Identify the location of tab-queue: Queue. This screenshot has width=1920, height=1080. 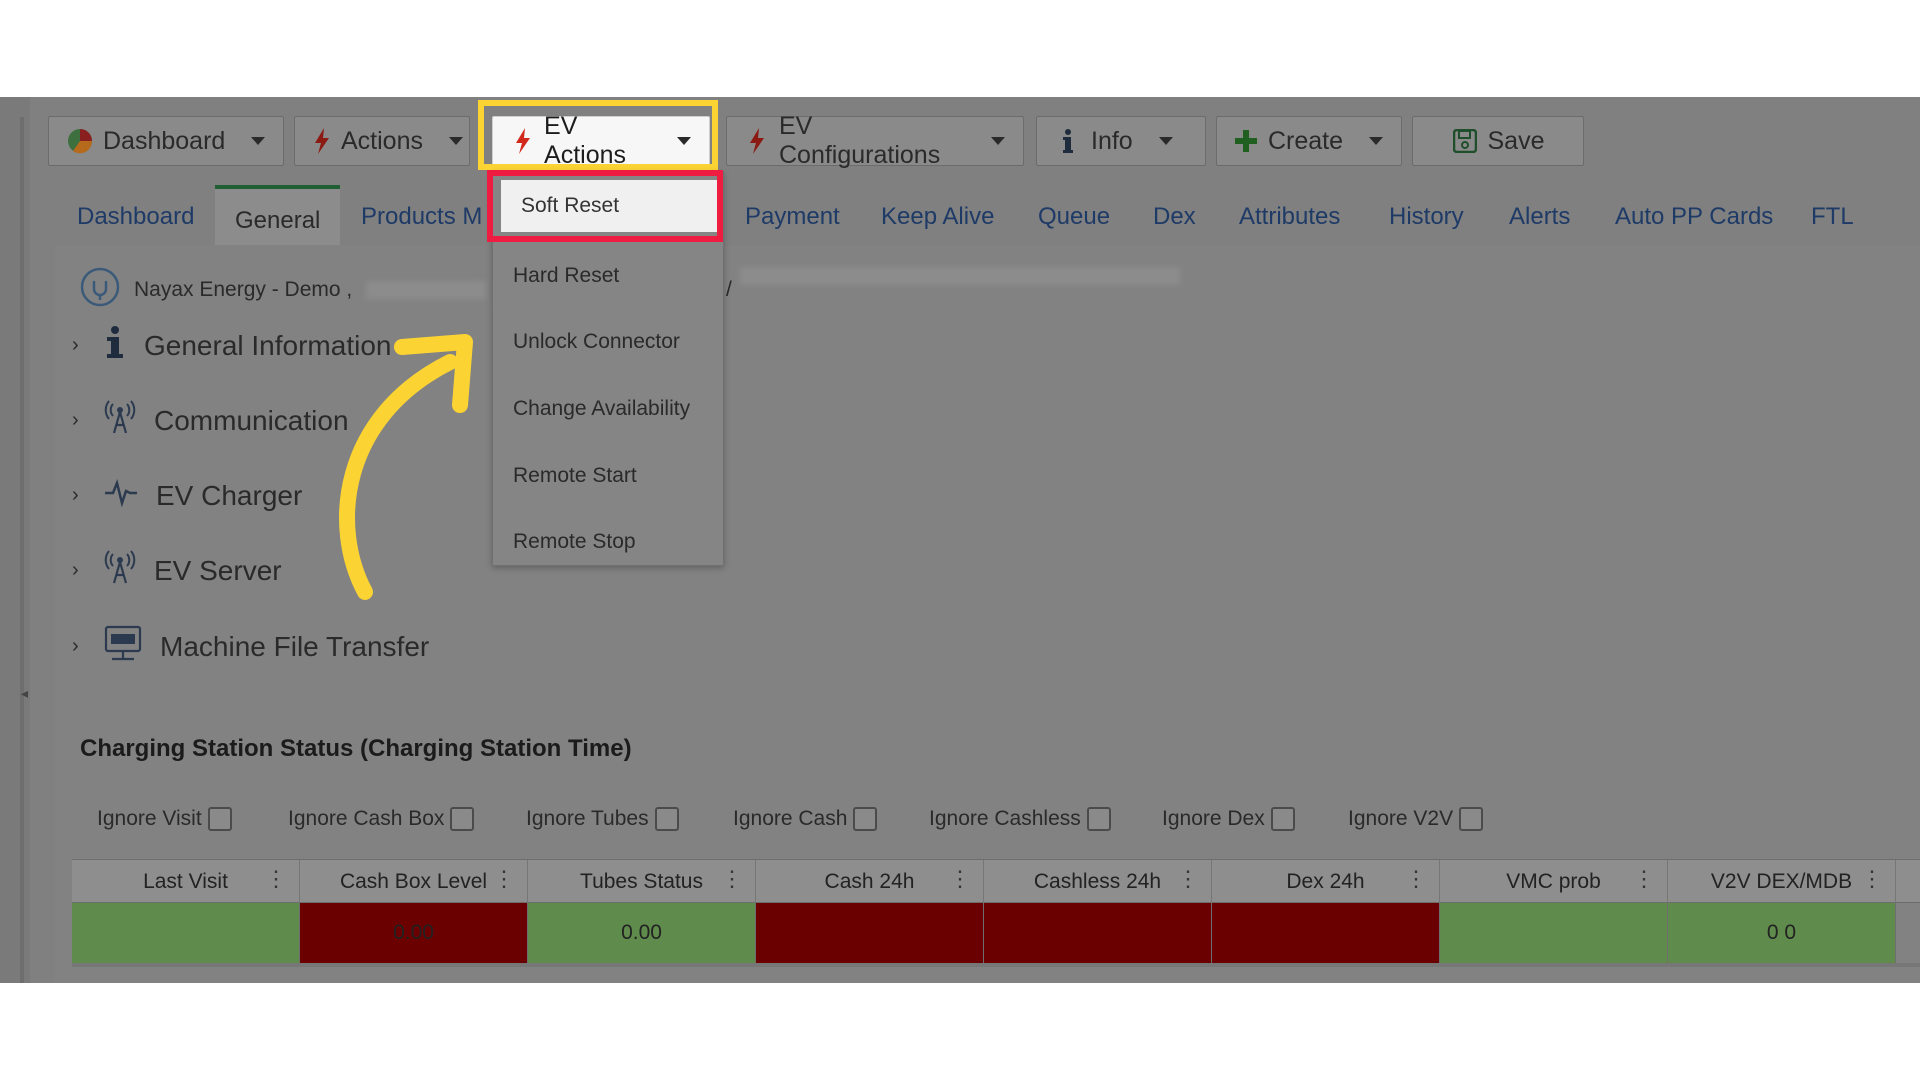
(1074, 217).